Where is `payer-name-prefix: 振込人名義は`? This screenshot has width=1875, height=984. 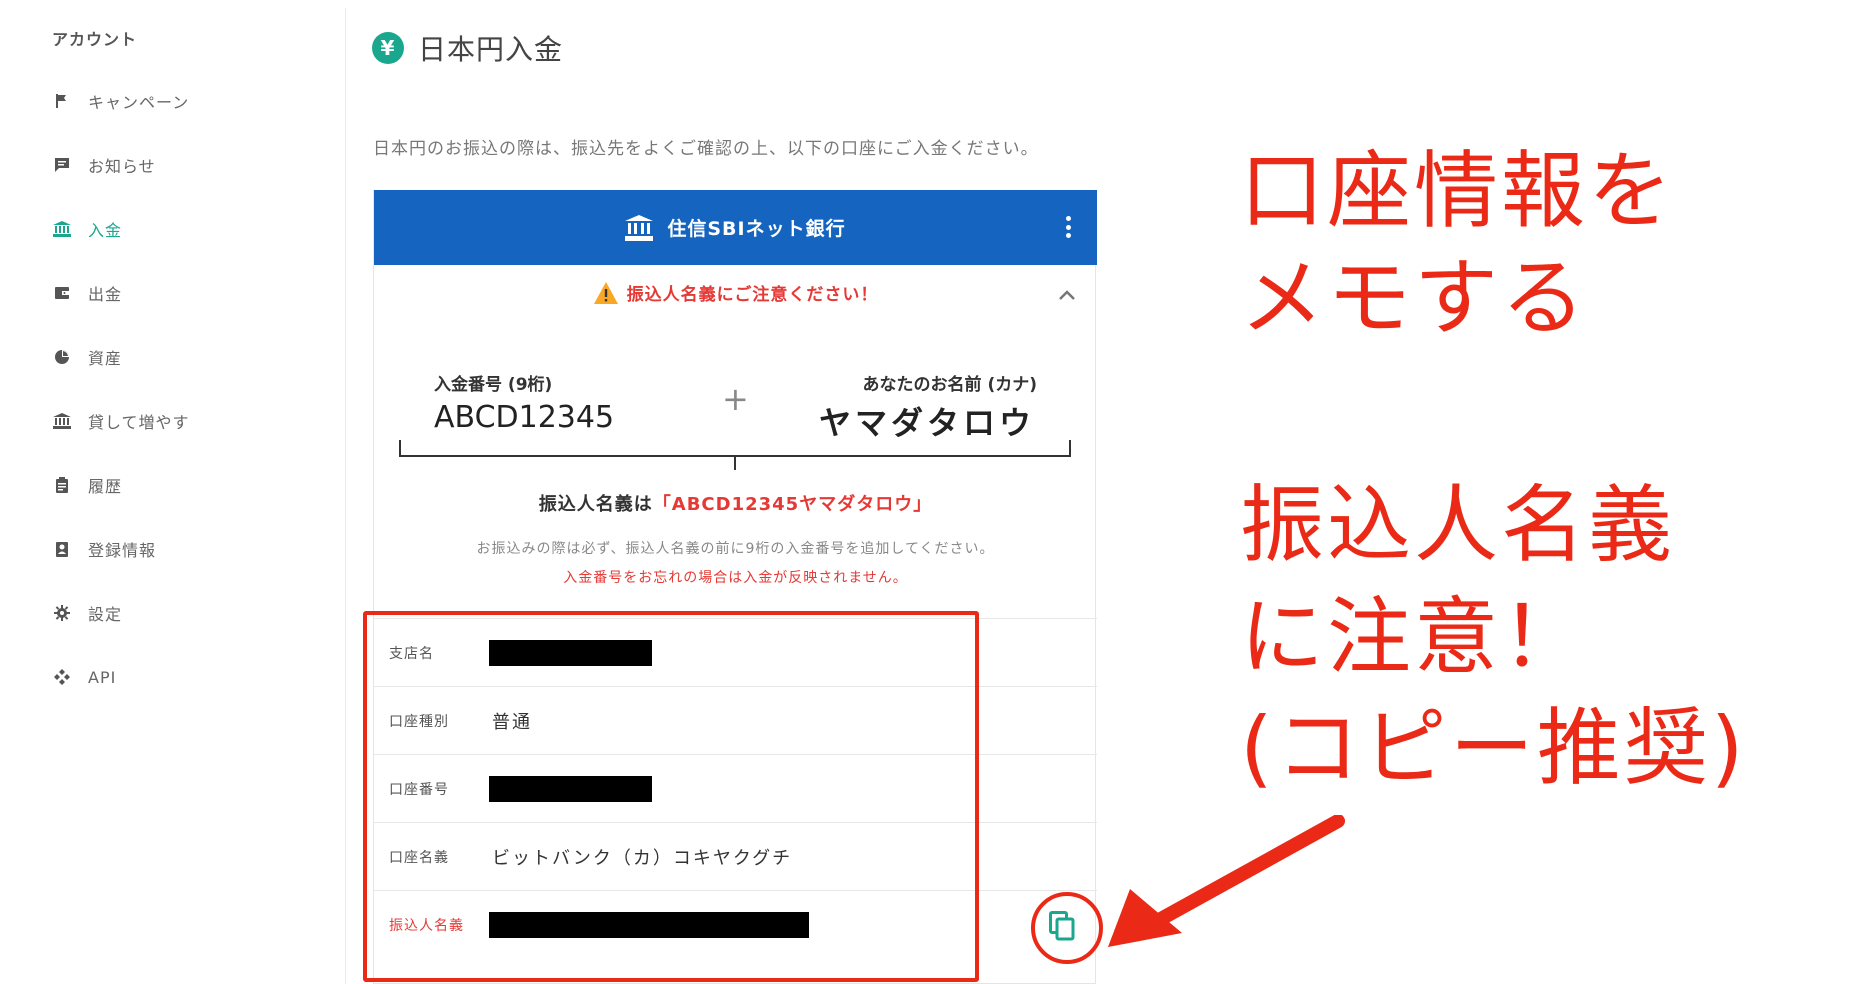 payer-name-prefix: 振込人名義は is located at coordinates (595, 504).